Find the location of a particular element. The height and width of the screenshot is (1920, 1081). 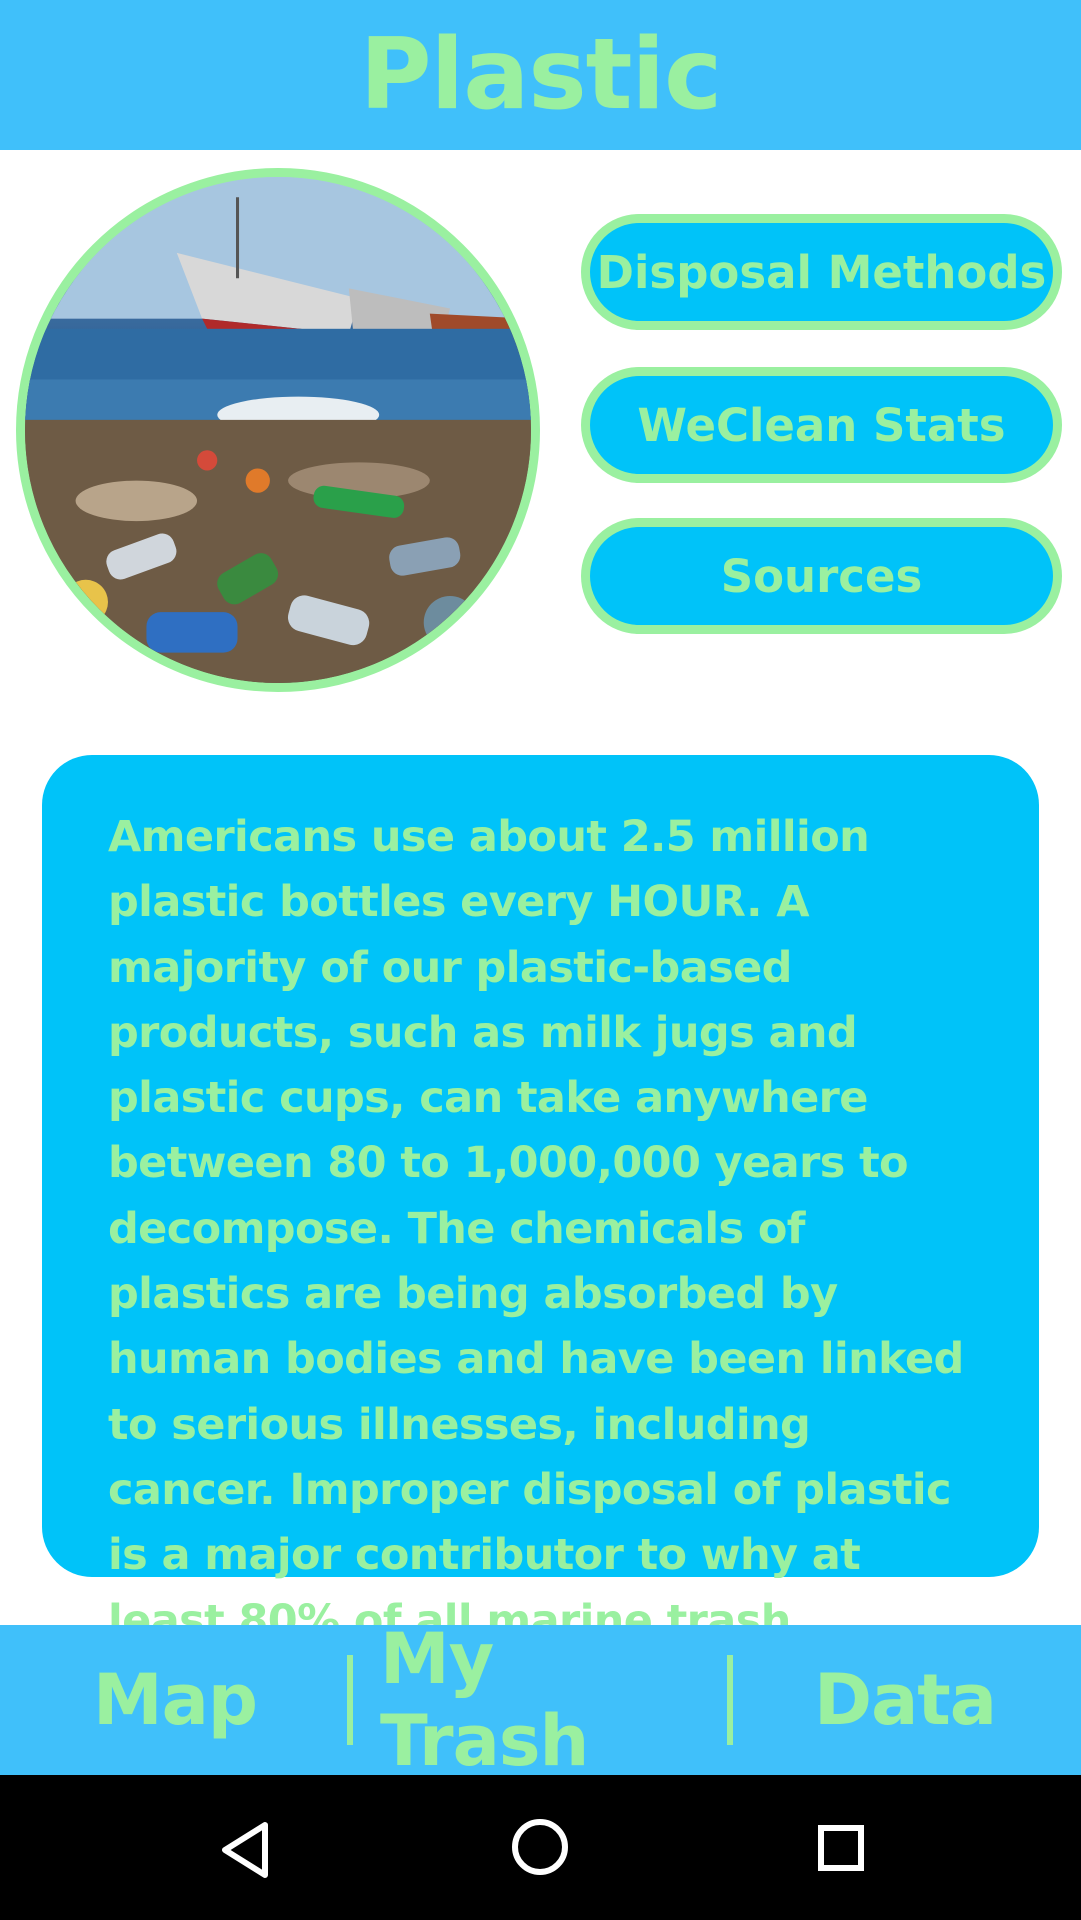

app-header: Plastic is located at coordinates (540, 75).